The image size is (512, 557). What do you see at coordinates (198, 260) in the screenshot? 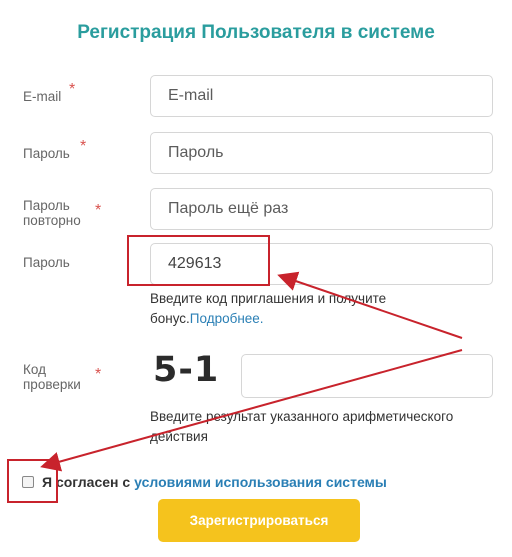
I see `annotation-box-invite` at bounding box center [198, 260].